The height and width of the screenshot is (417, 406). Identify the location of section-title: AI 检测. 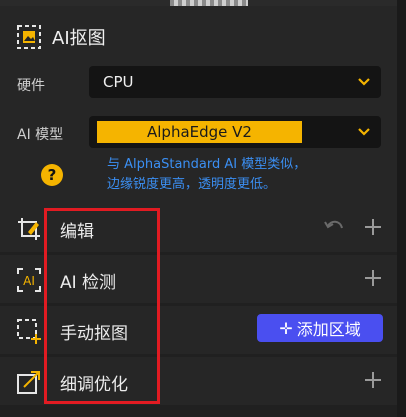
(88, 283).